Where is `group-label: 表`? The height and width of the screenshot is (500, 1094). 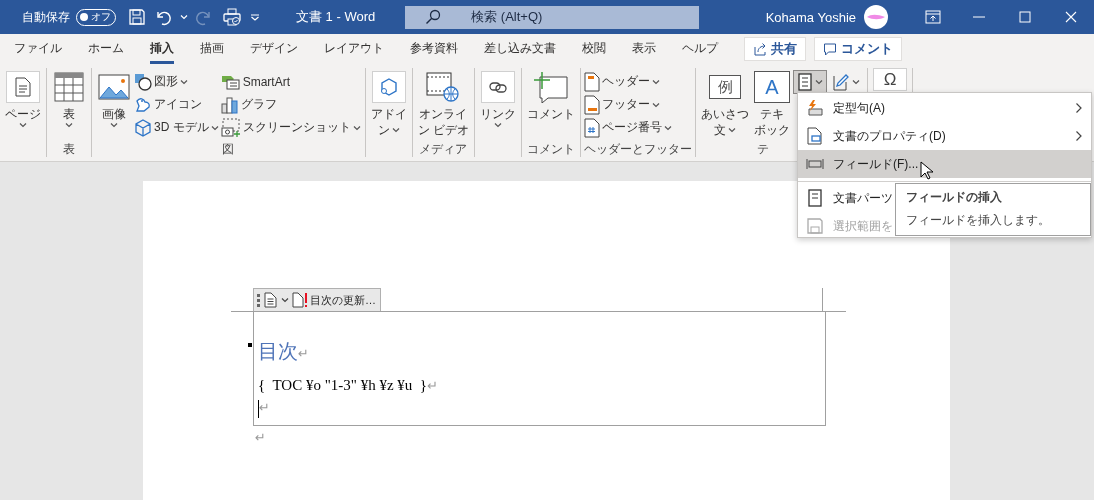
group-label: 表 is located at coordinates (69, 149).